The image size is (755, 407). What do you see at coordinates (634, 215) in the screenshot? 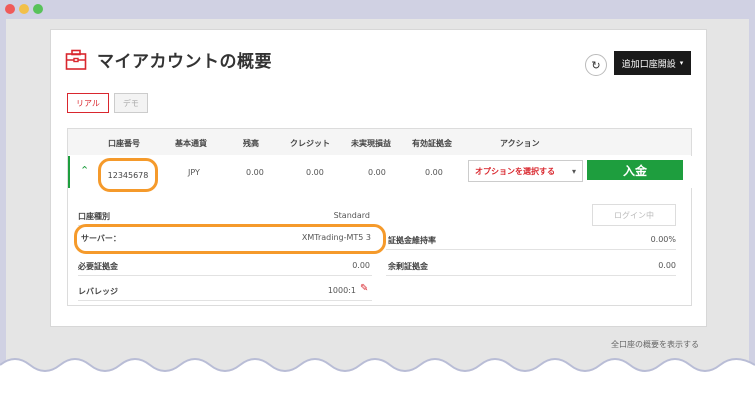
I see `login-button: ログイン中` at bounding box center [634, 215].